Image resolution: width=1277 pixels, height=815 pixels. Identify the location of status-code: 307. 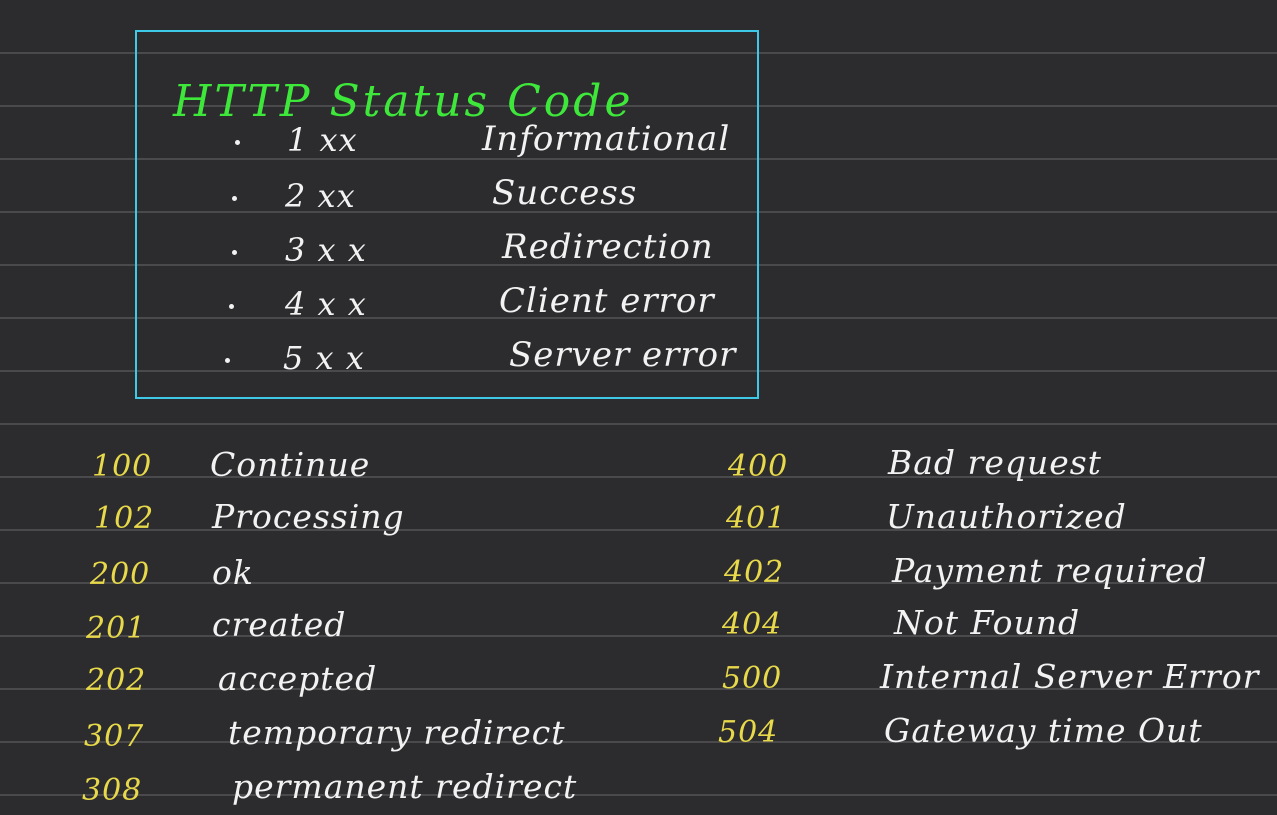
(114, 736).